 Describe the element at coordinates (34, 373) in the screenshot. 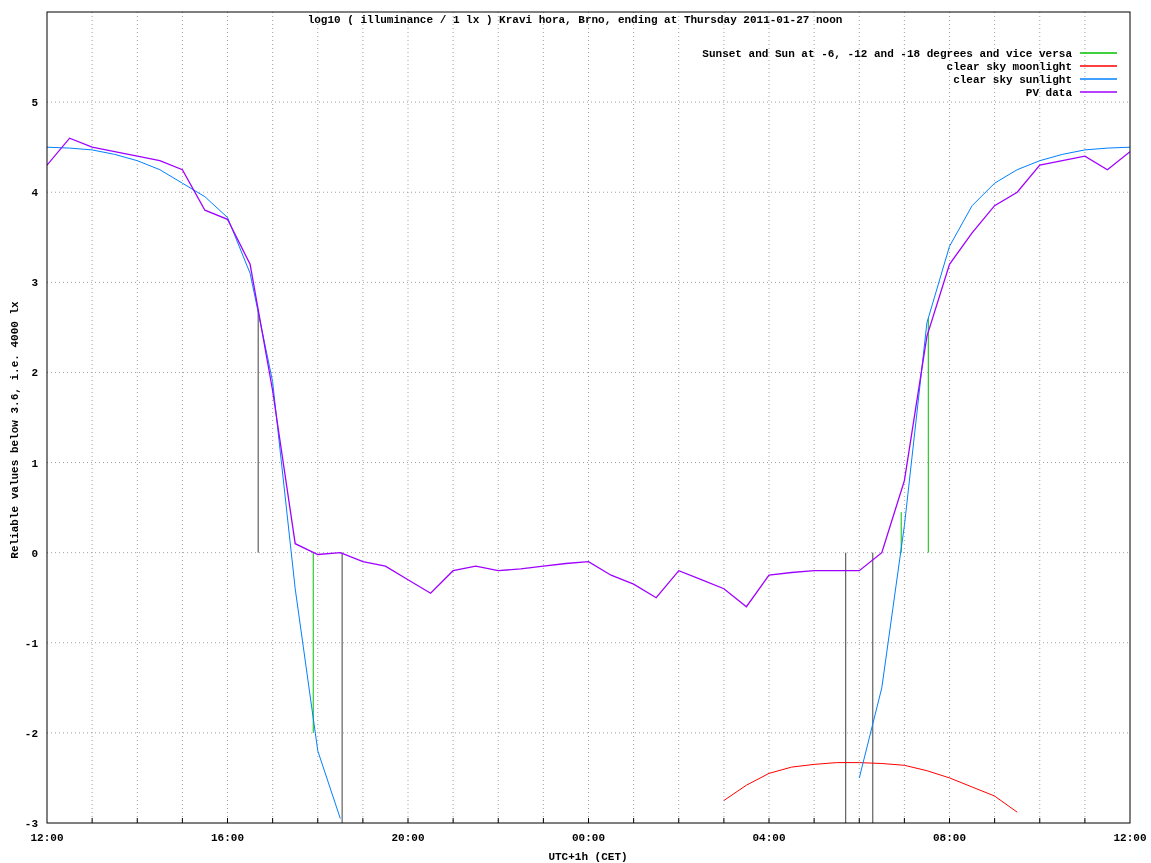

I see `y-tick-label: 2` at that location.